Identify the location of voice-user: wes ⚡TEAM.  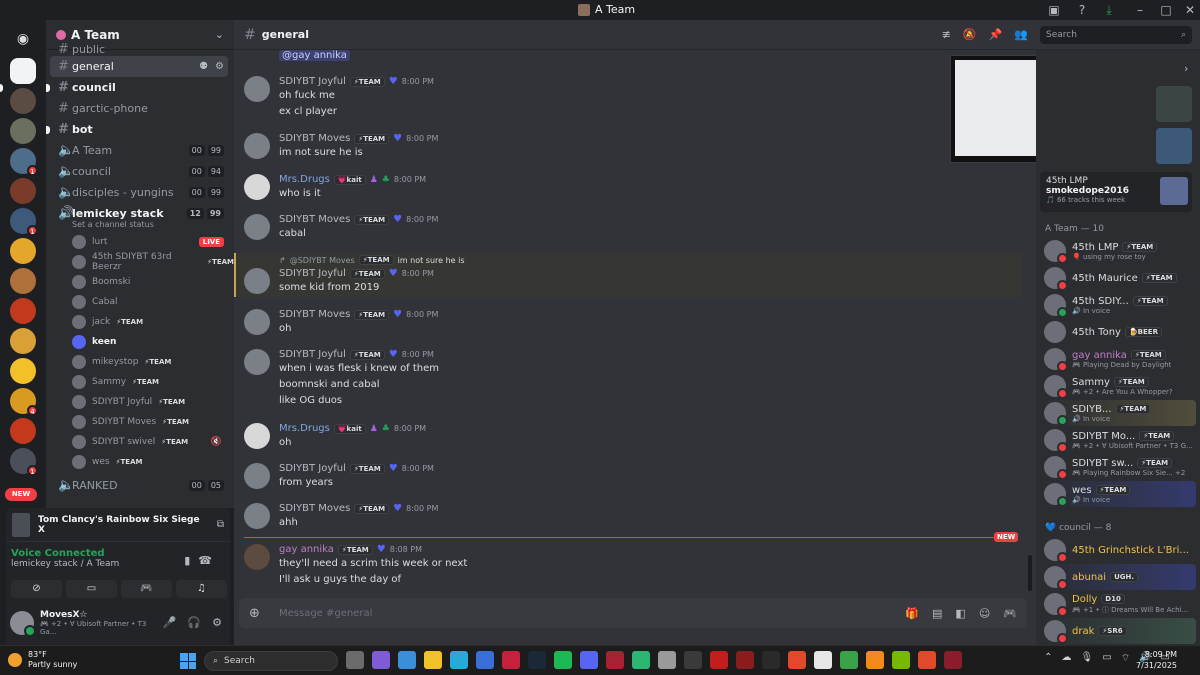
(140, 462).